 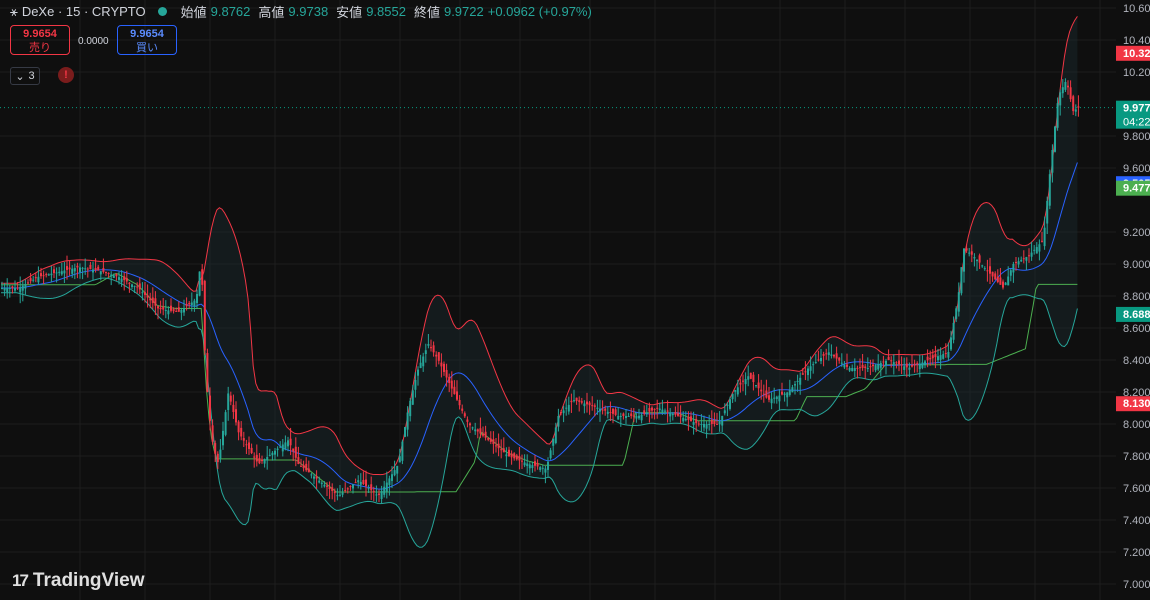 What do you see at coordinates (463, 11) in the screenshot?
I see `close-value: 9.9722` at bounding box center [463, 11].